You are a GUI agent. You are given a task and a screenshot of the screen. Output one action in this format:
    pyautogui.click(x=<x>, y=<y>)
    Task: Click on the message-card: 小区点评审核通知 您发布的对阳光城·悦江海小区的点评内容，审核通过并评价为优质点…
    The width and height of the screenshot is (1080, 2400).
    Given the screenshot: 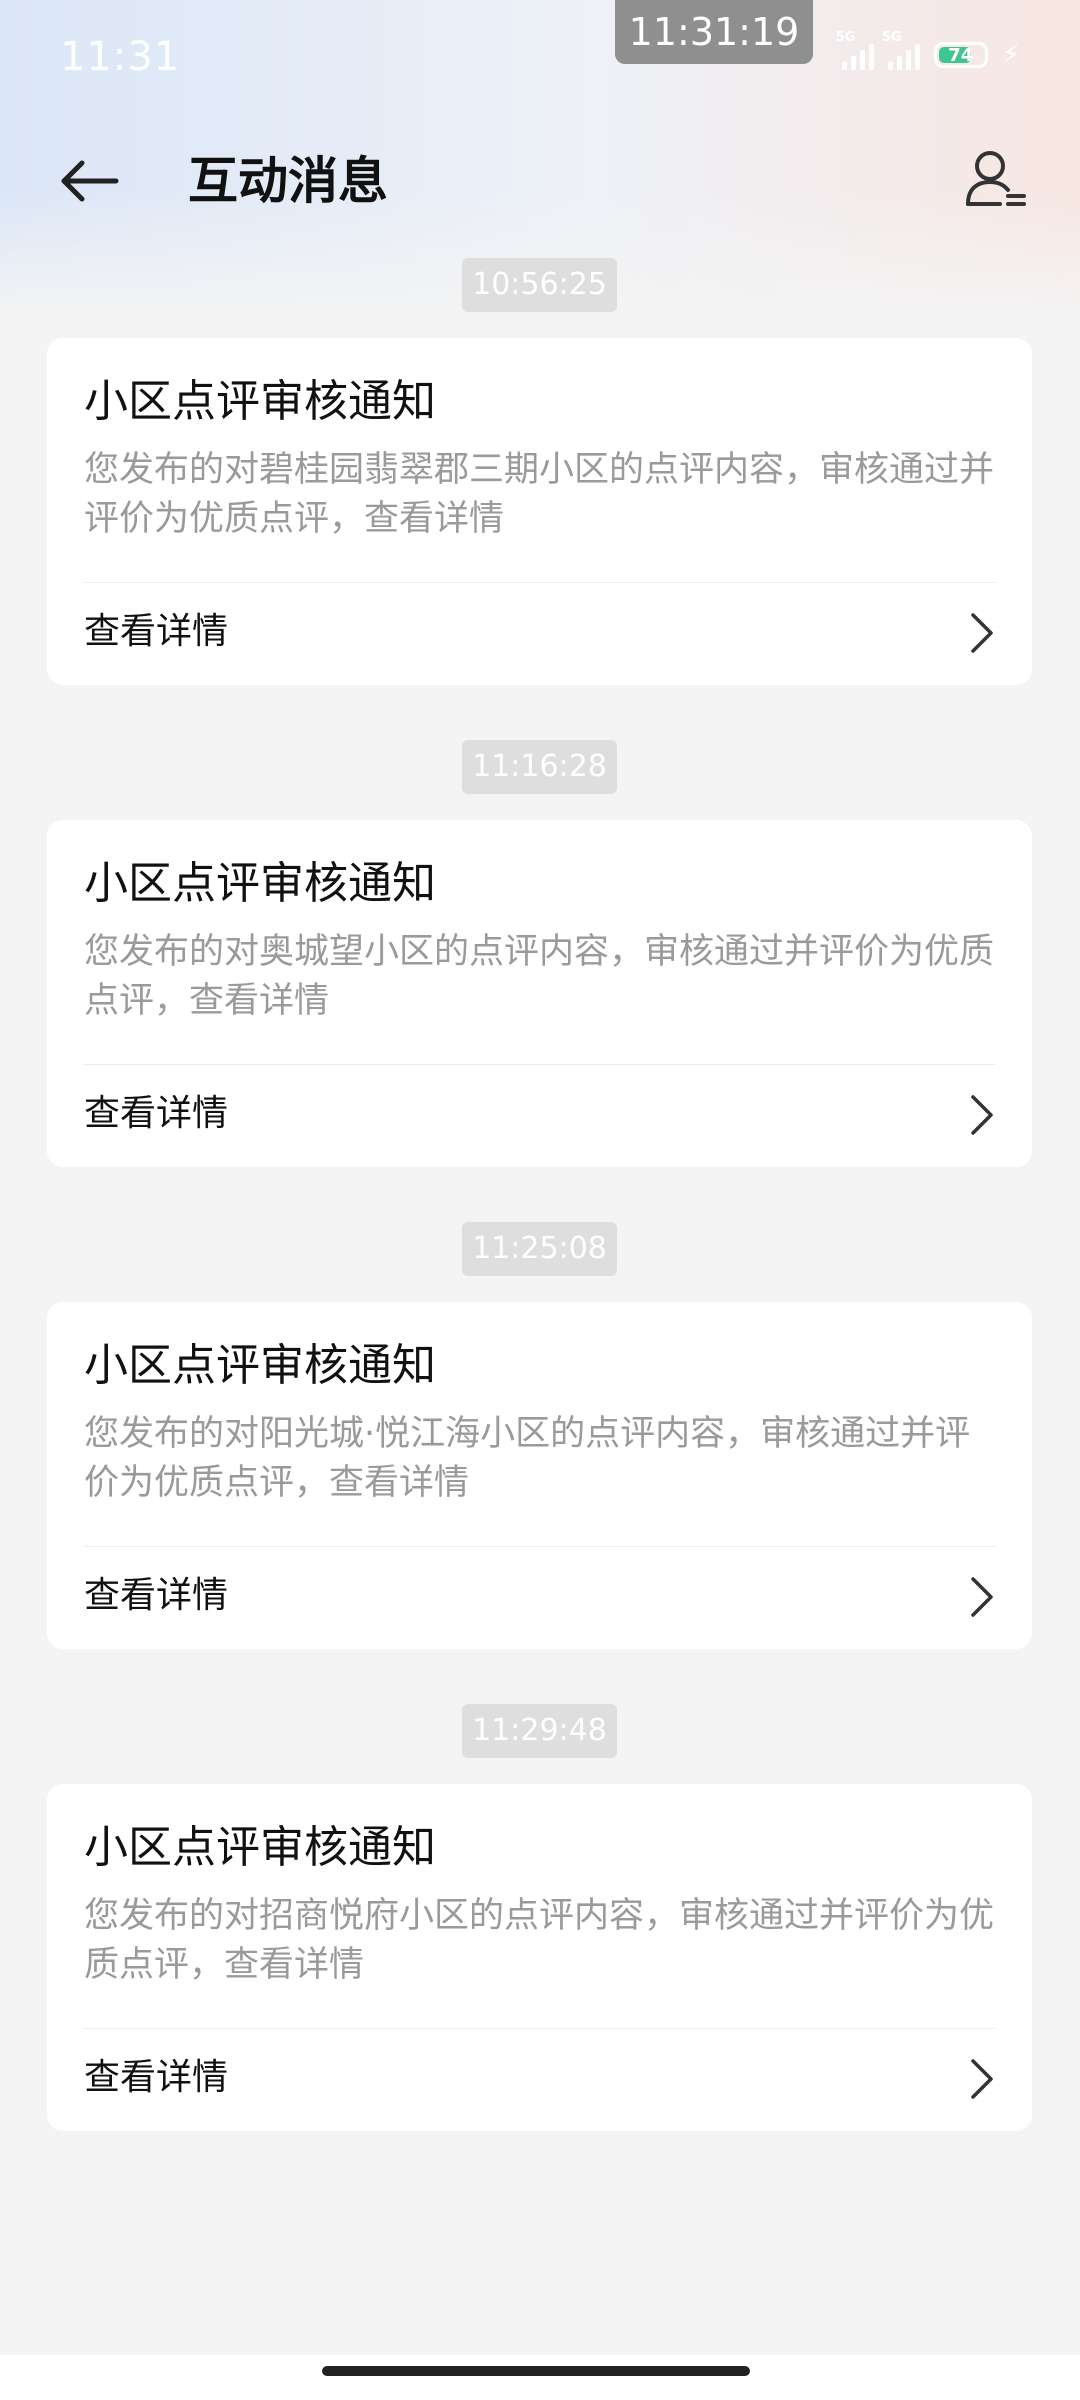 What is the action you would take?
    pyautogui.click(x=539, y=1475)
    